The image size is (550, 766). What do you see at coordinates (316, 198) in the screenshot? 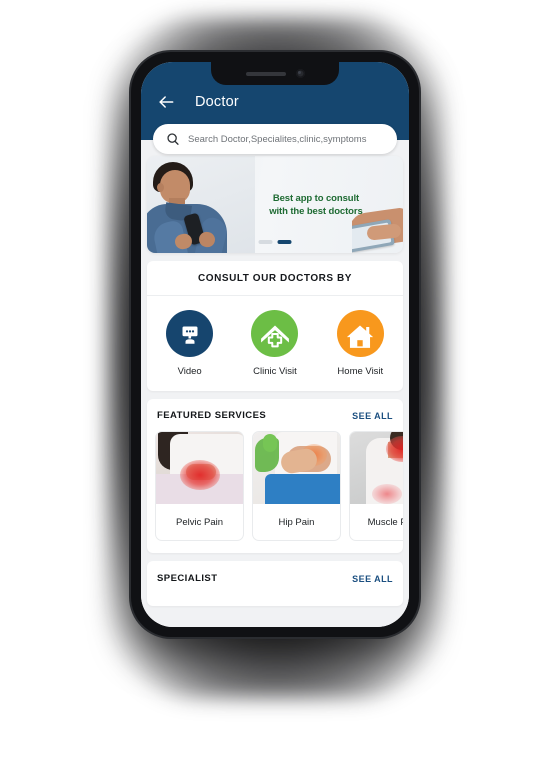
I see `banner-headline-line-1: Best app to consult` at bounding box center [316, 198].